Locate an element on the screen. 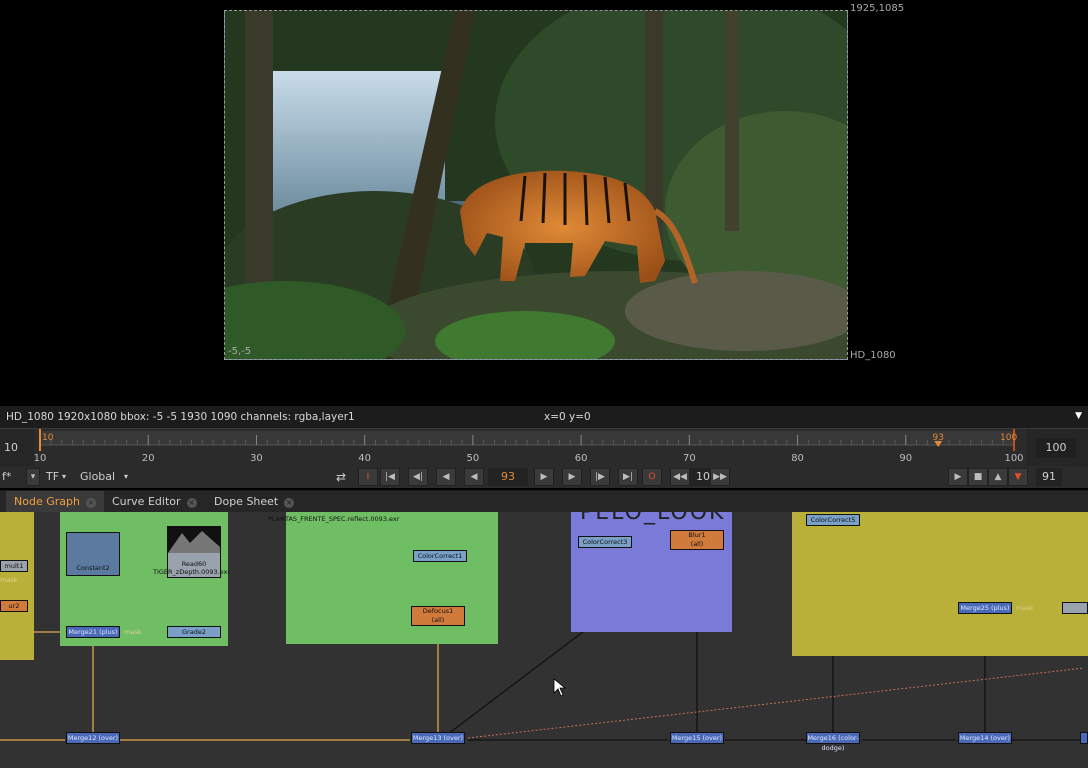 The width and height of the screenshot is (1088, 768). step-back-icon: ◀ is located at coordinates (446, 477).